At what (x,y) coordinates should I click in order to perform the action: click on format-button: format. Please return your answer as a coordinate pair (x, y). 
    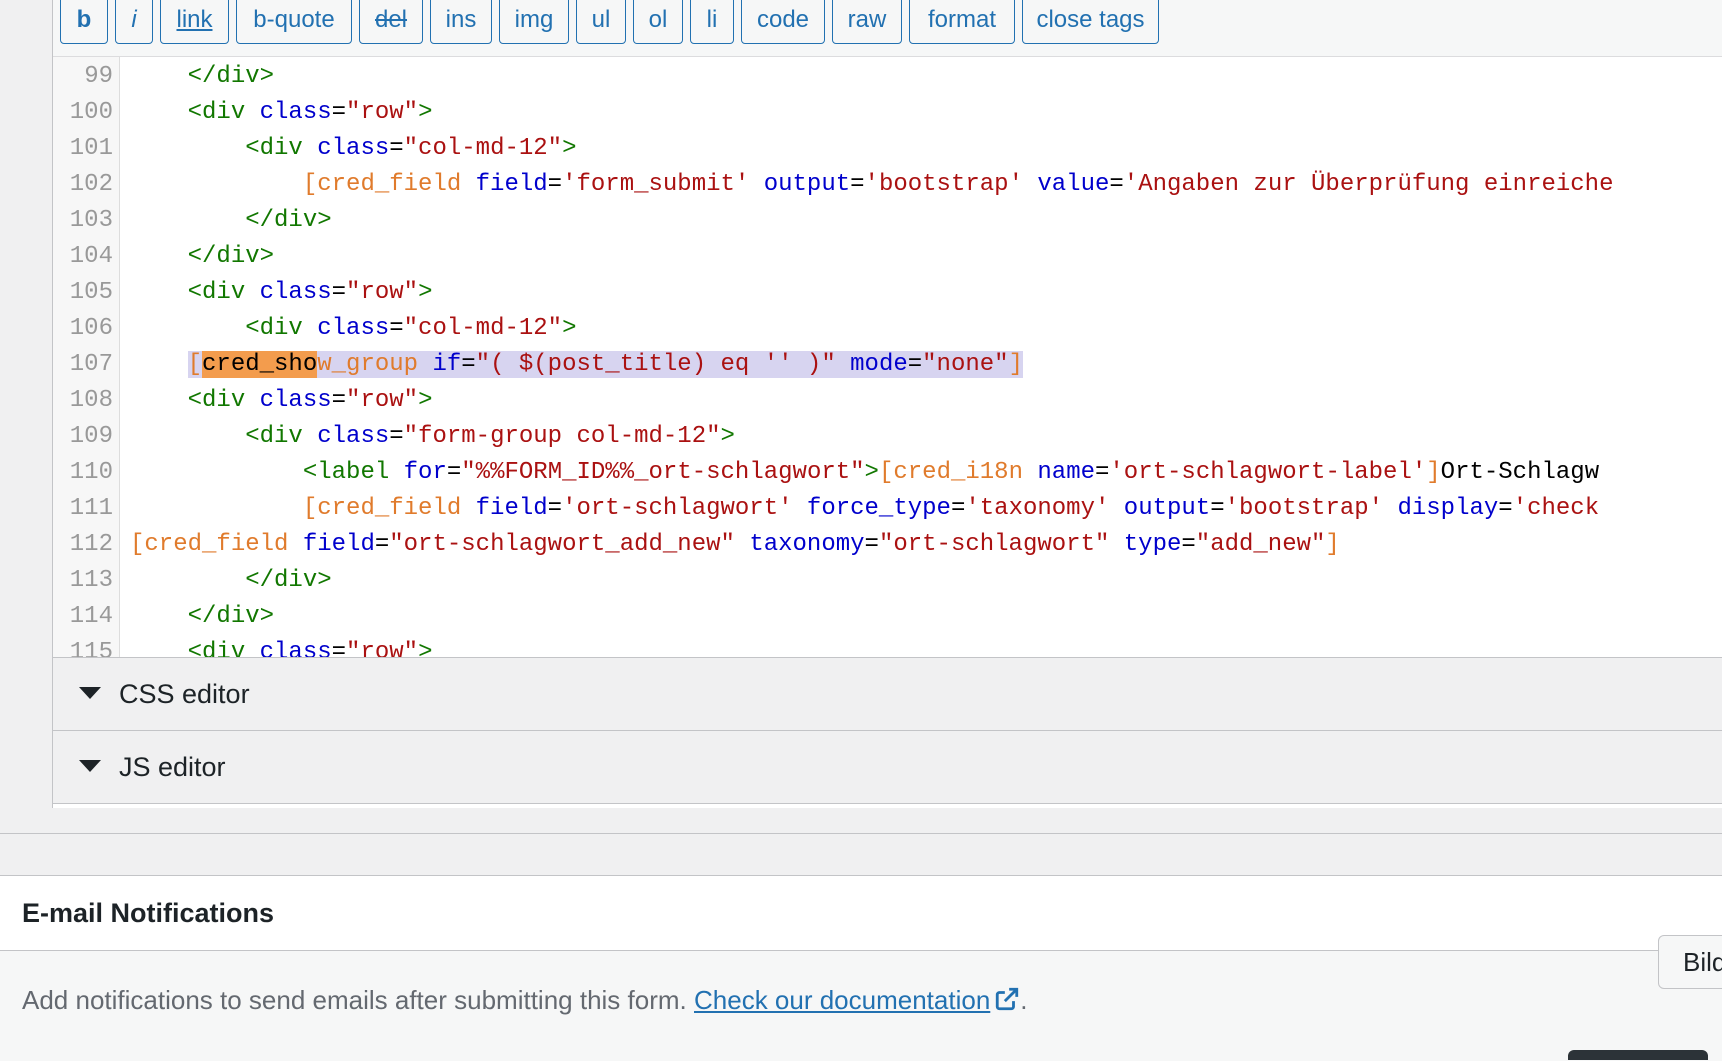
    Looking at the image, I should click on (962, 22).